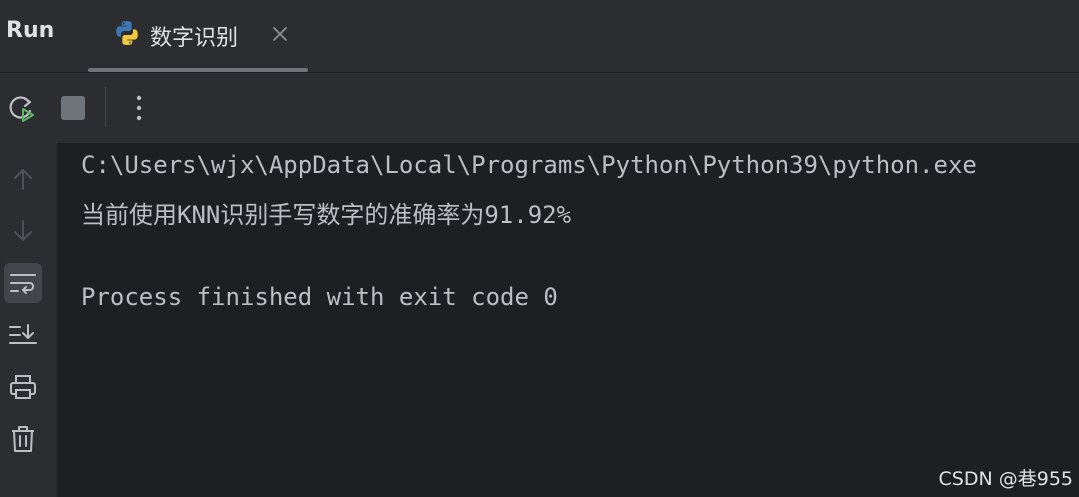 The height and width of the screenshot is (497, 1079). I want to click on clear-button, so click(23, 439).